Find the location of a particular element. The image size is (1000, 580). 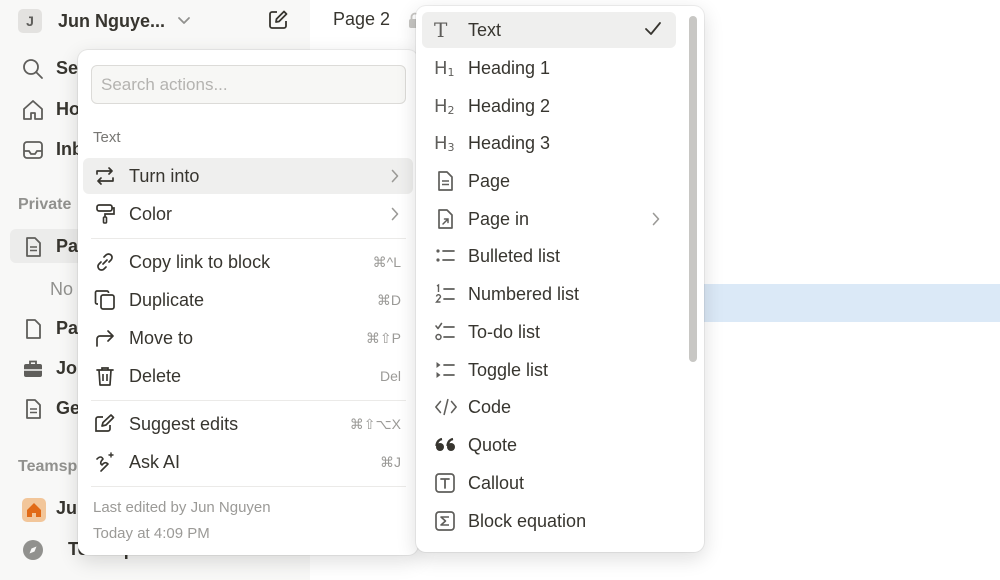

toggle-list-icon is located at coordinates (446, 370).